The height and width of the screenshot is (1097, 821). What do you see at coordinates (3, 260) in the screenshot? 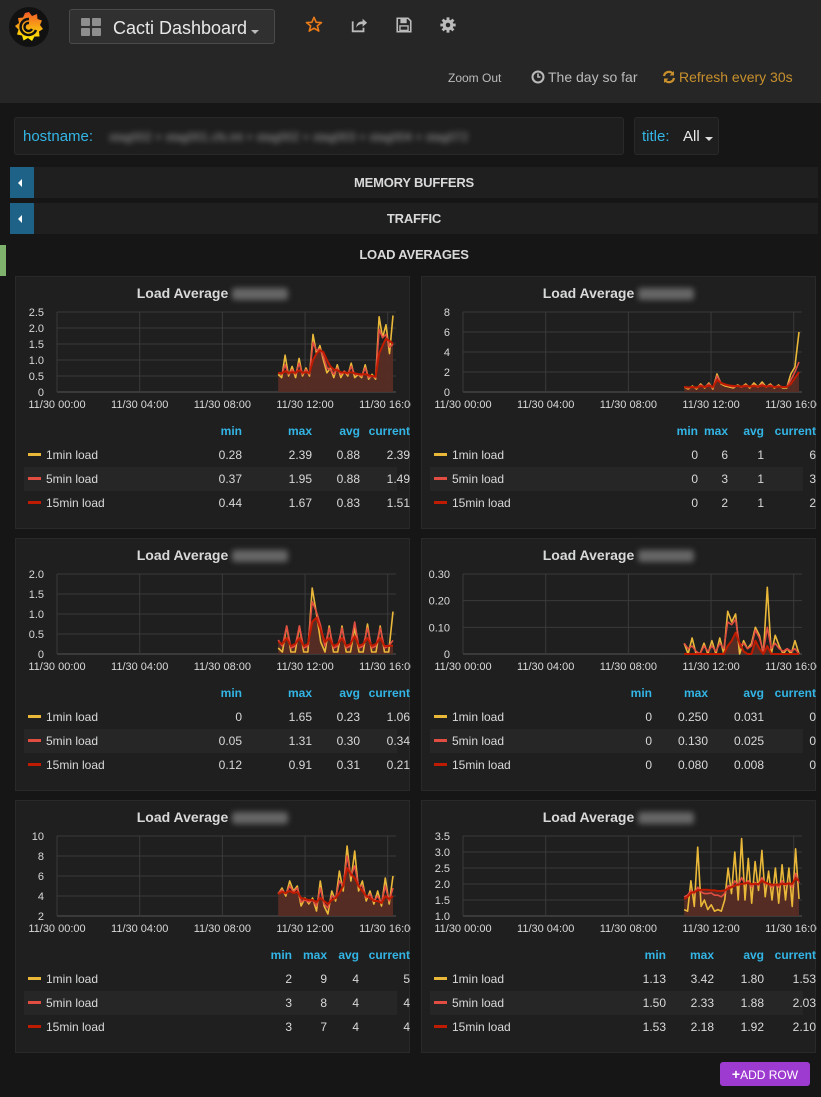
I see `row-drag-handle` at bounding box center [3, 260].